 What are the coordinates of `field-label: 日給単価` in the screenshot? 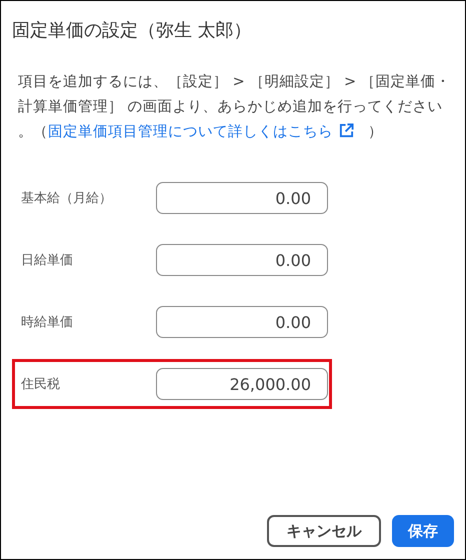 It's located at (47, 260).